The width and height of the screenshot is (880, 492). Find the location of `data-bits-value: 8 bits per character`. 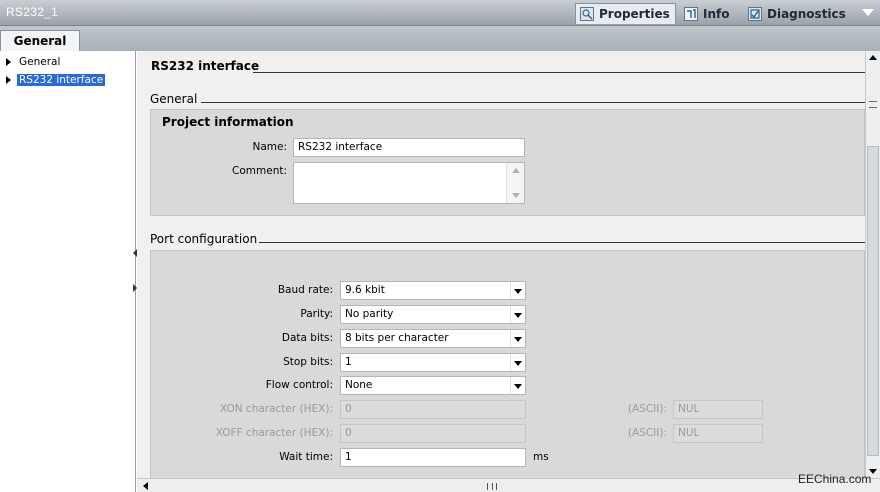

data-bits-value: 8 bits per character is located at coordinates (397, 338).